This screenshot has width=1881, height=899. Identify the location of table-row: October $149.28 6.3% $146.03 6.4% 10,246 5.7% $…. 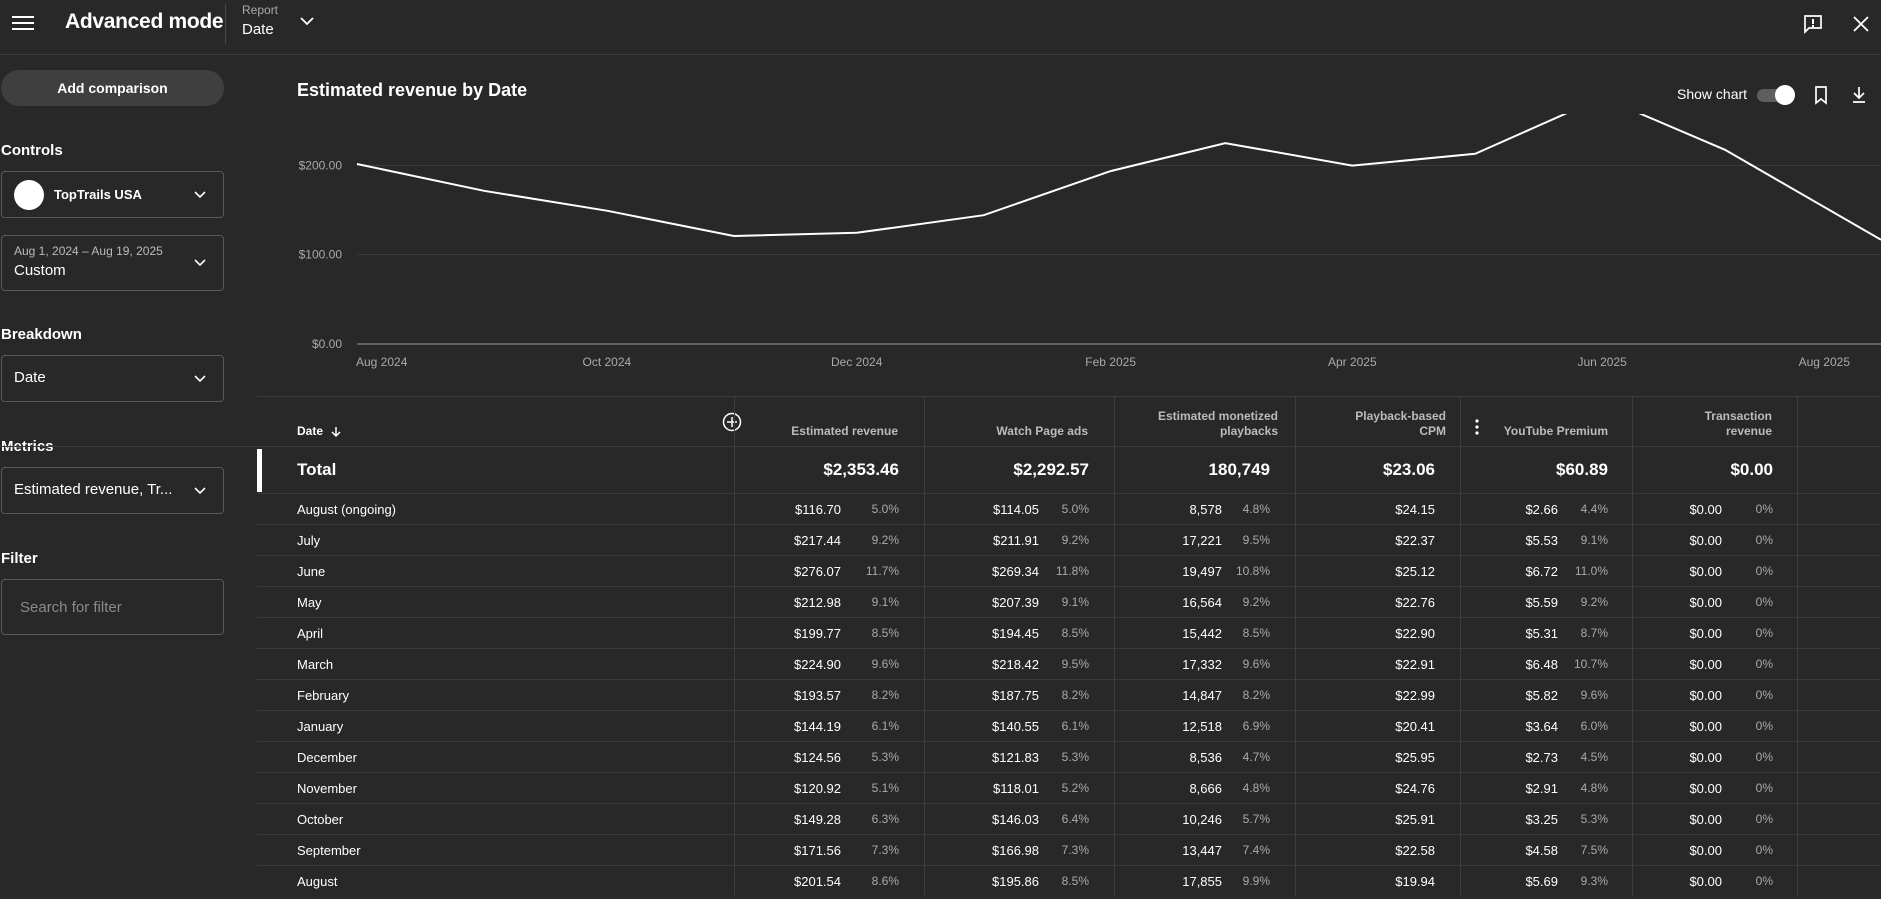
(1069, 818).